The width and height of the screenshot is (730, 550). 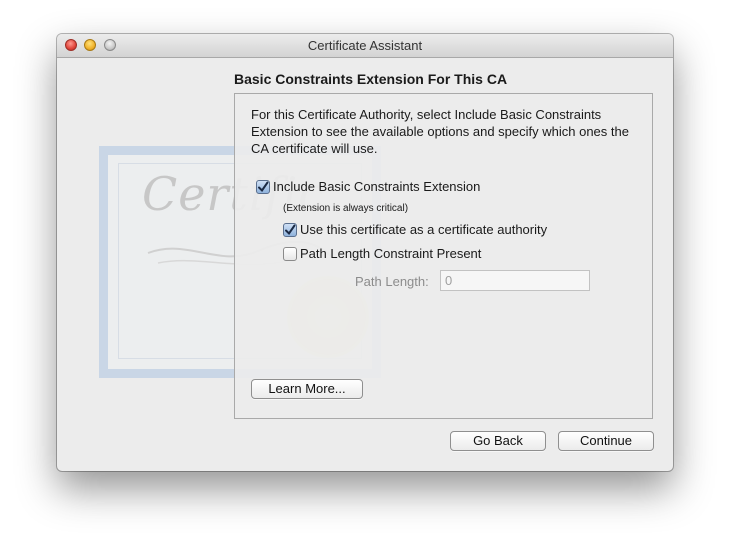 I want to click on window-title: Certificate Assistant, so click(x=365, y=45).